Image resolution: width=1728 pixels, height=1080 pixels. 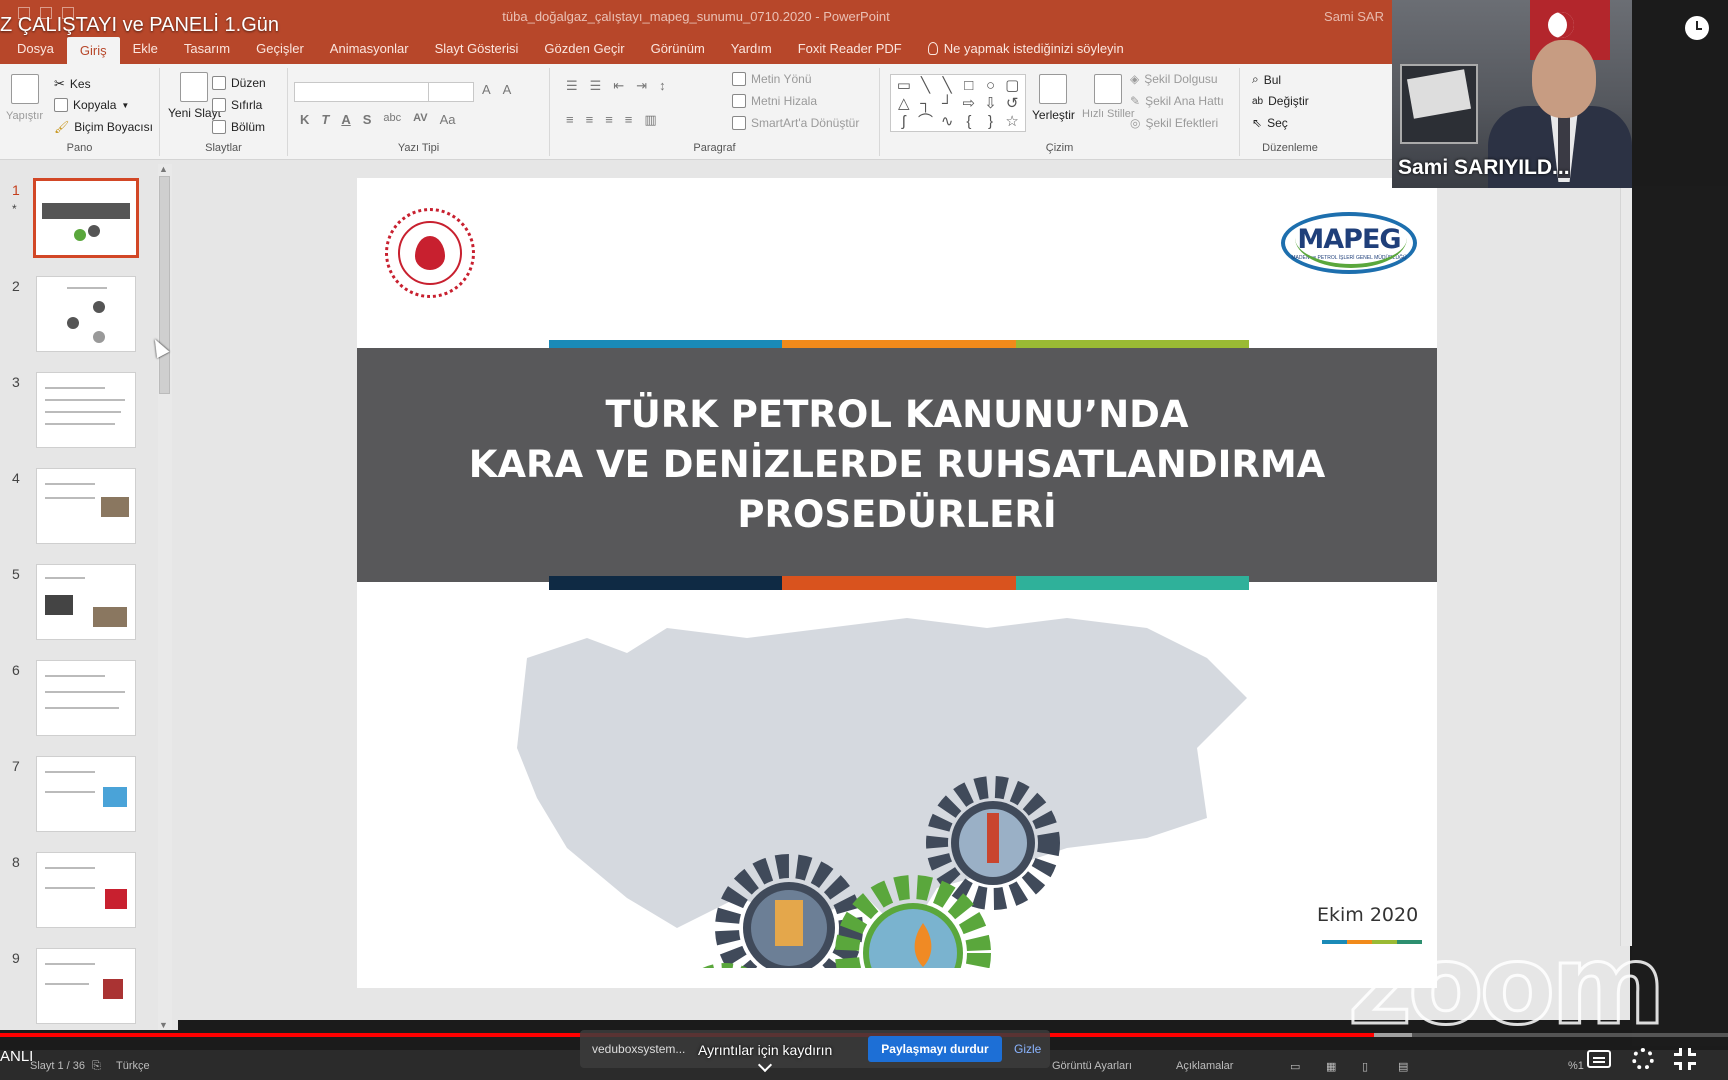 I want to click on smartart-button: SmartArt'a Dönüştür, so click(x=795, y=123).